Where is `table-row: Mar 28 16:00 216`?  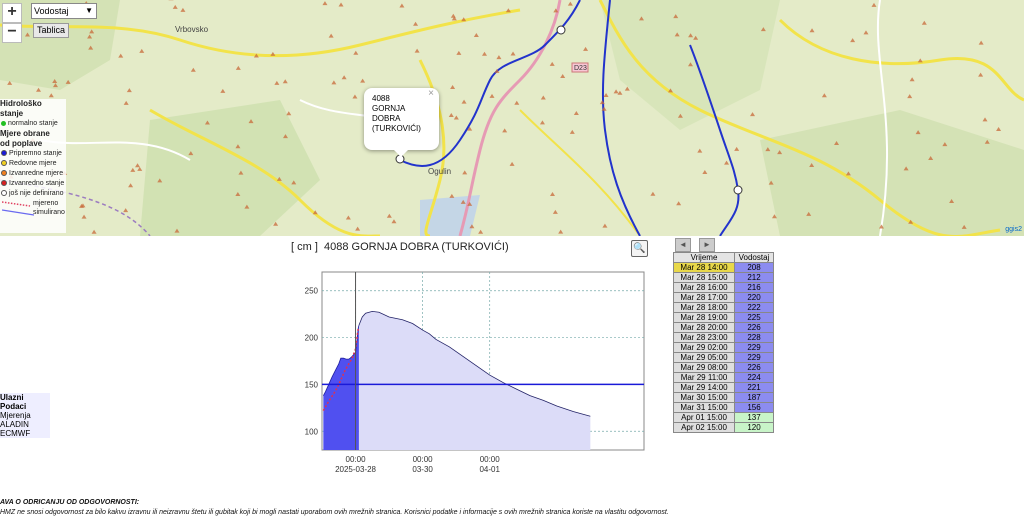 table-row: Mar 28 16:00 216 is located at coordinates (723, 287).